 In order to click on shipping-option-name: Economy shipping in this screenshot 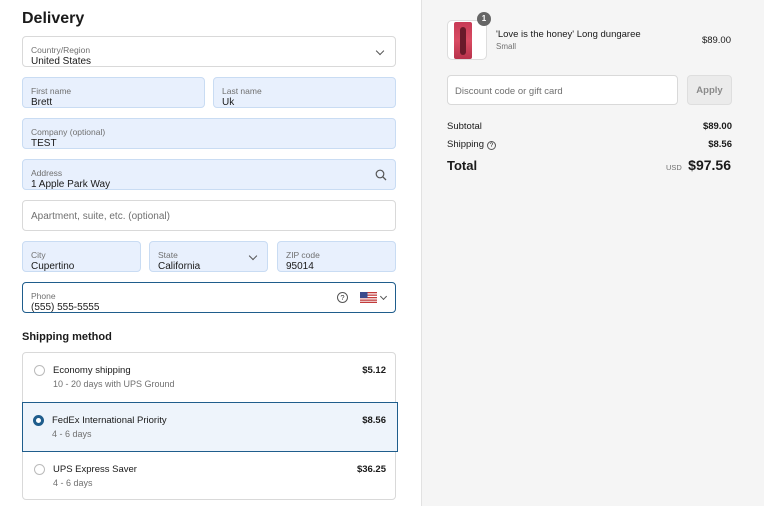, I will do `click(92, 370)`.